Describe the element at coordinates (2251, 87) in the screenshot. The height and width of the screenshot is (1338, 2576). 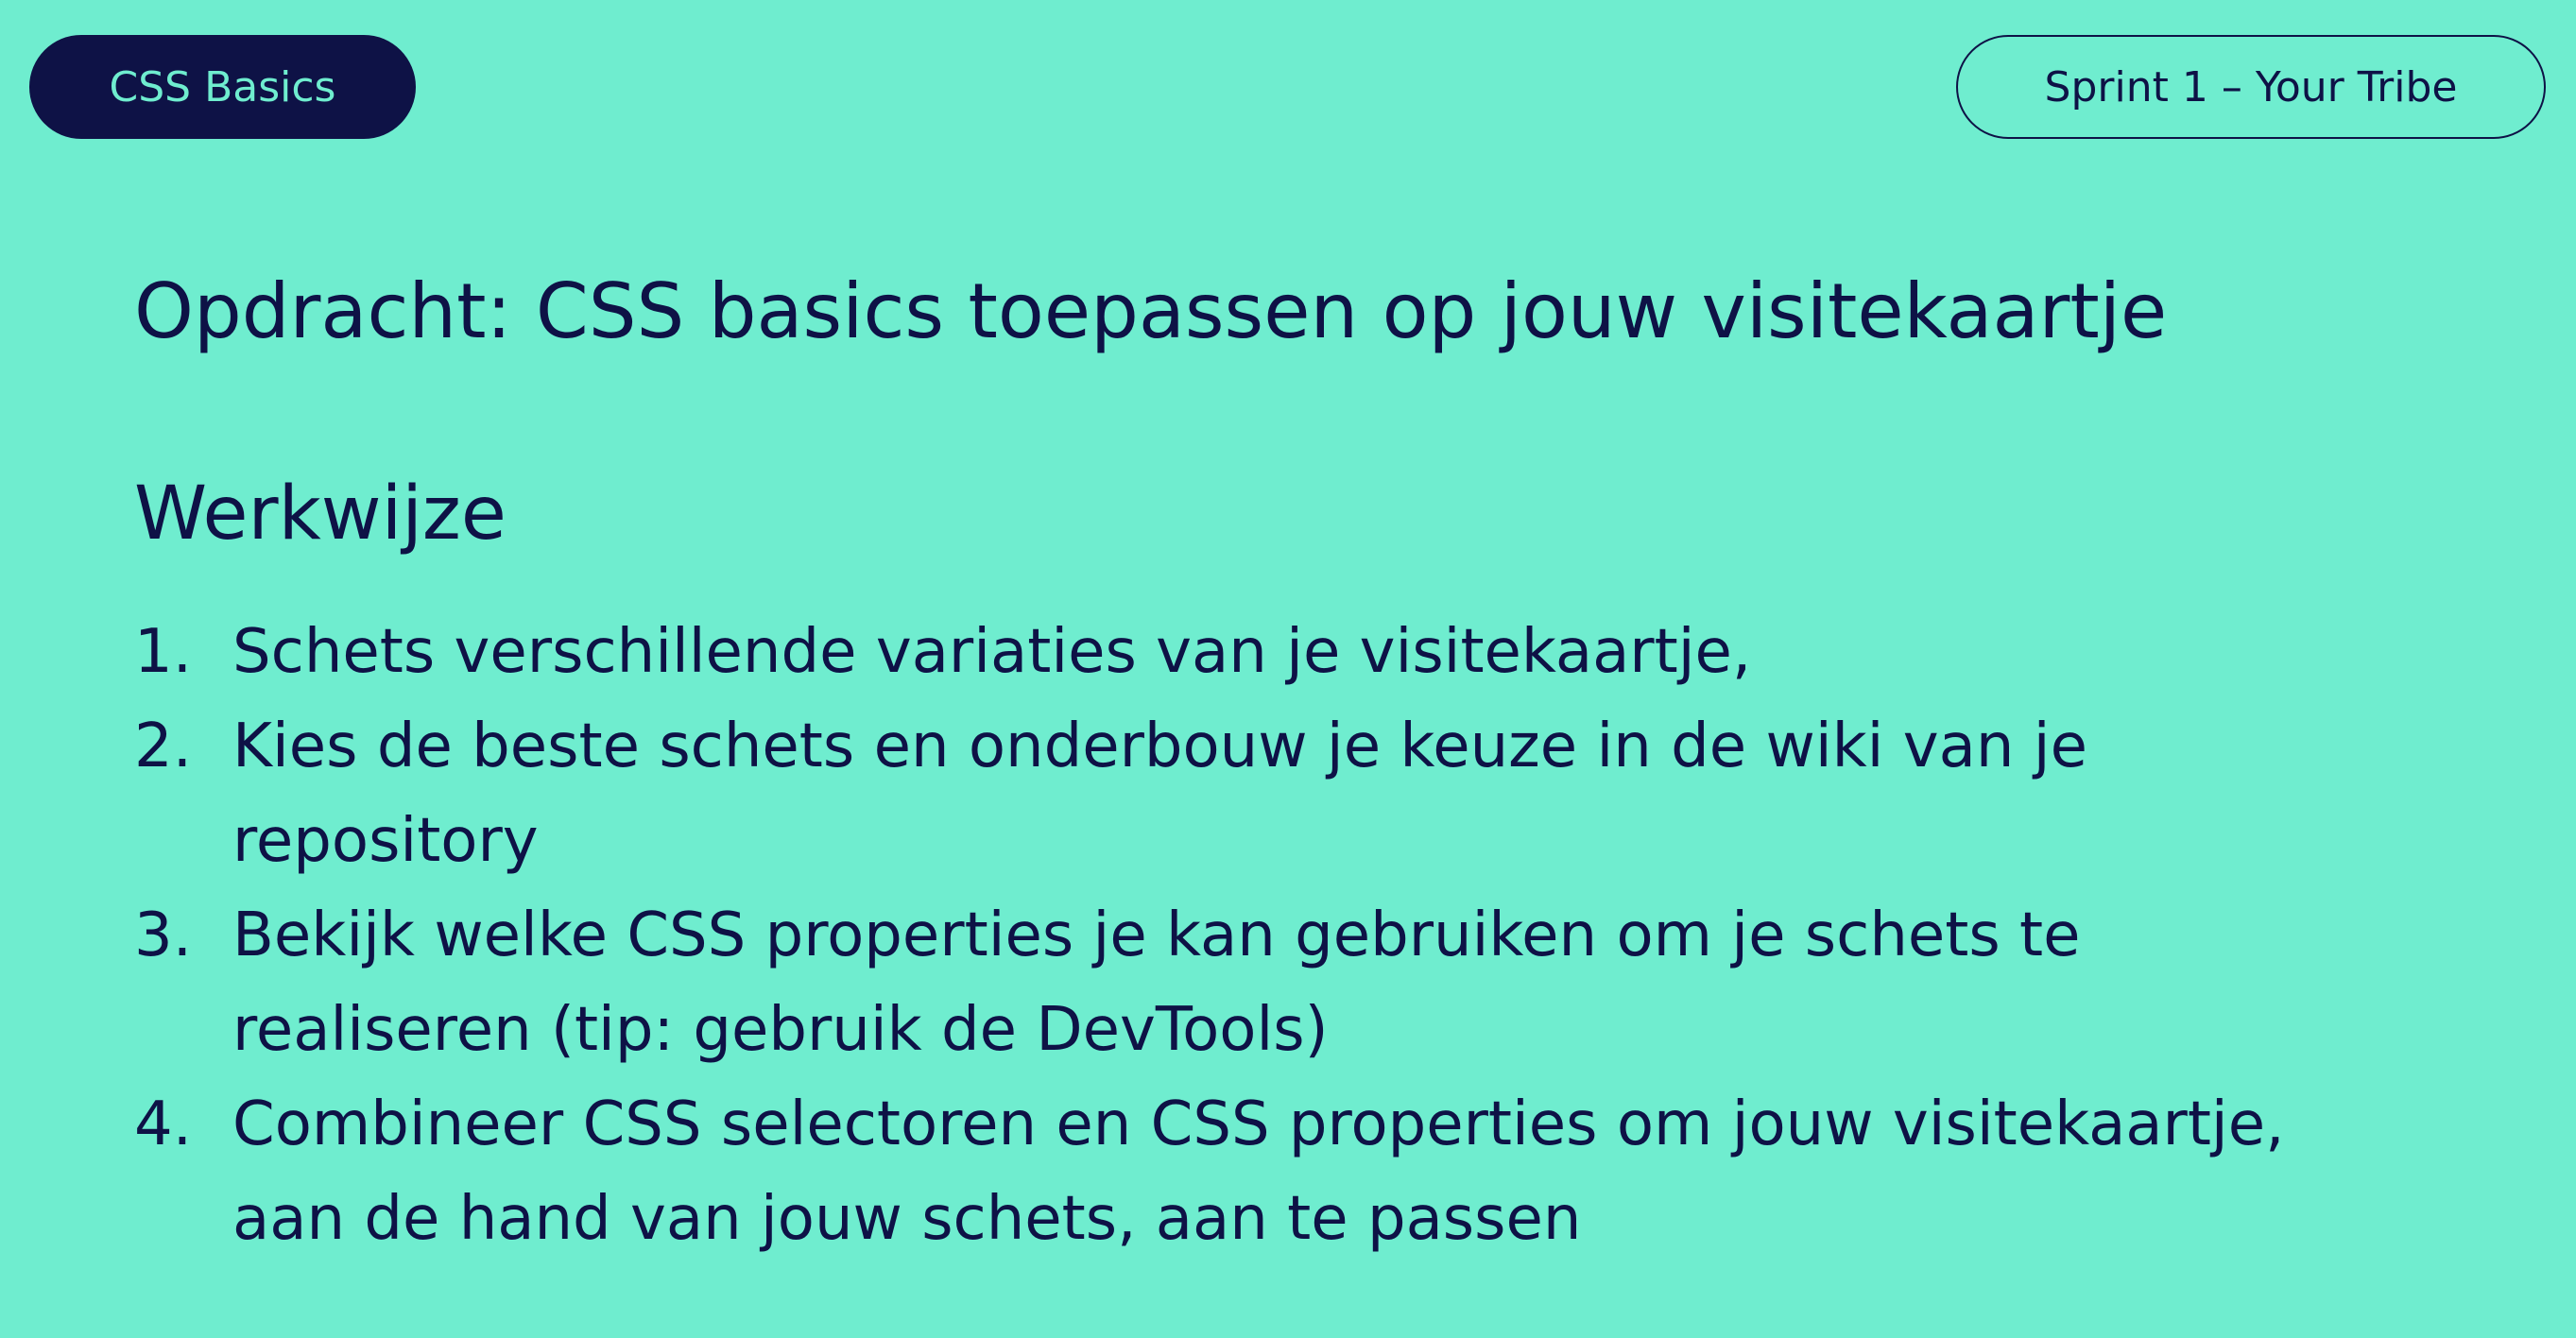
I see `sprint-badge: Sprint 1 – Your Tribe` at that location.